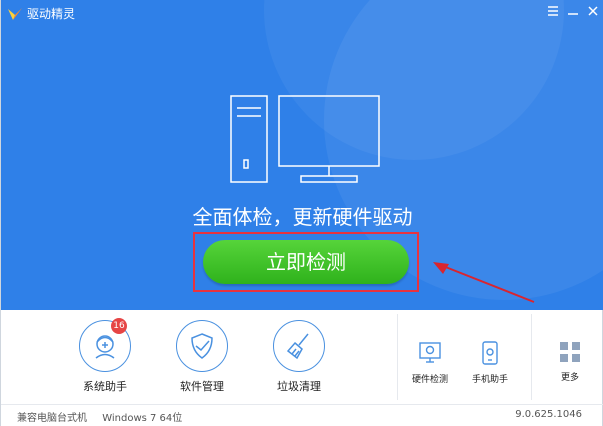  Describe the element at coordinates (299, 386) in the screenshot. I see `tool-label: 垃圾清理` at that location.